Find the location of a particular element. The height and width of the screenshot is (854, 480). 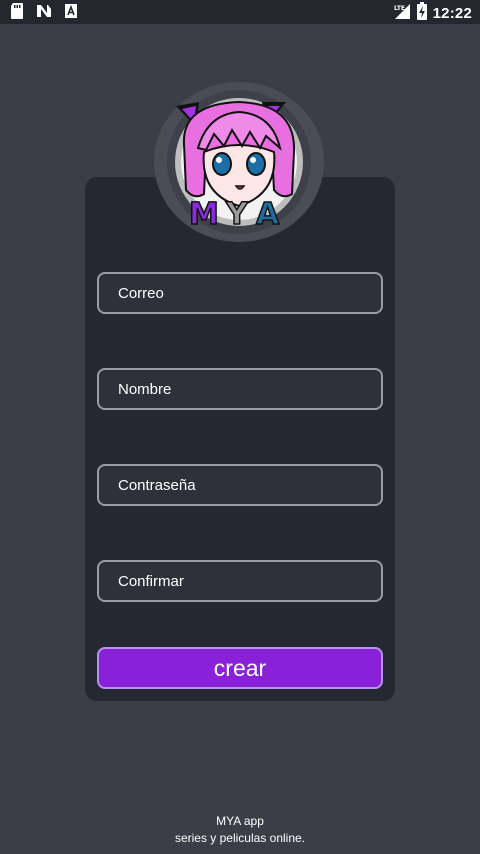

n-notification-icon is located at coordinates (44, 13).